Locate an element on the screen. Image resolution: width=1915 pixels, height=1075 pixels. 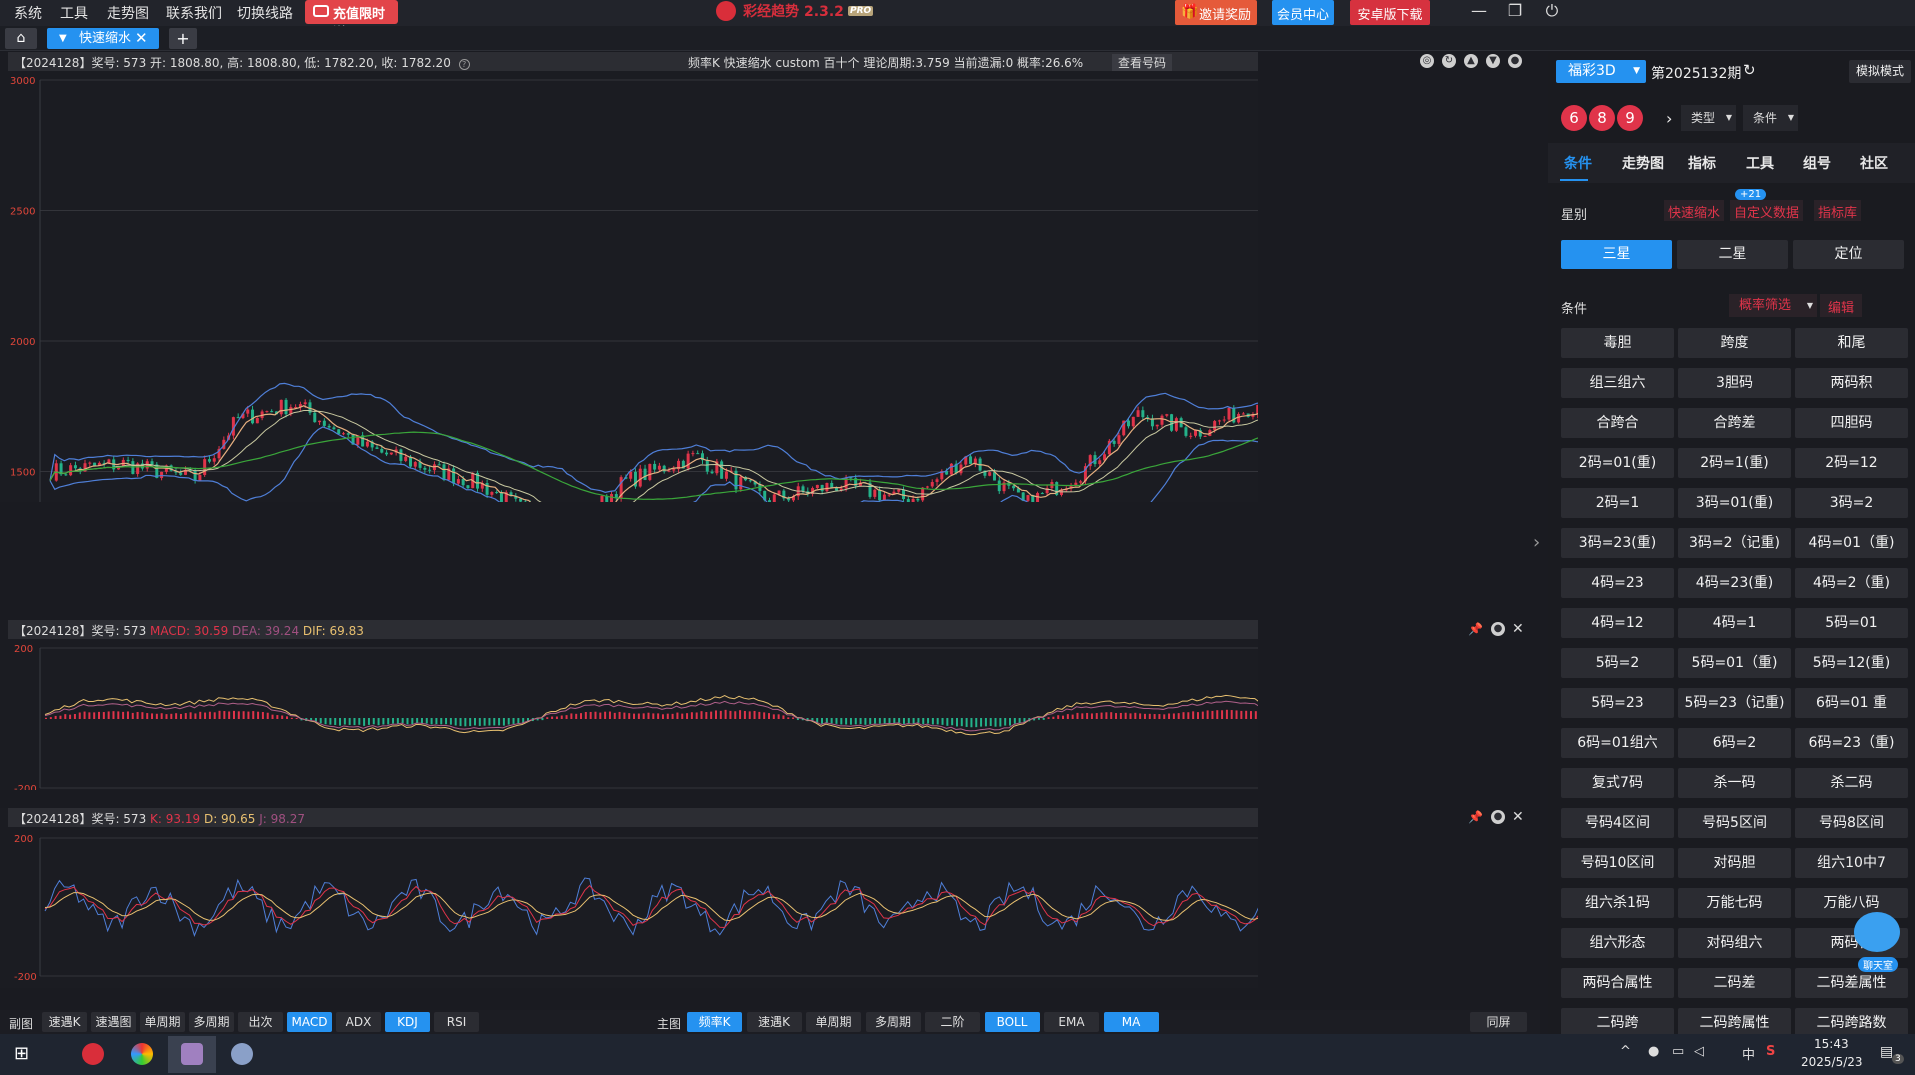
condition-button: 复式7码 is located at coordinates (1617, 783).